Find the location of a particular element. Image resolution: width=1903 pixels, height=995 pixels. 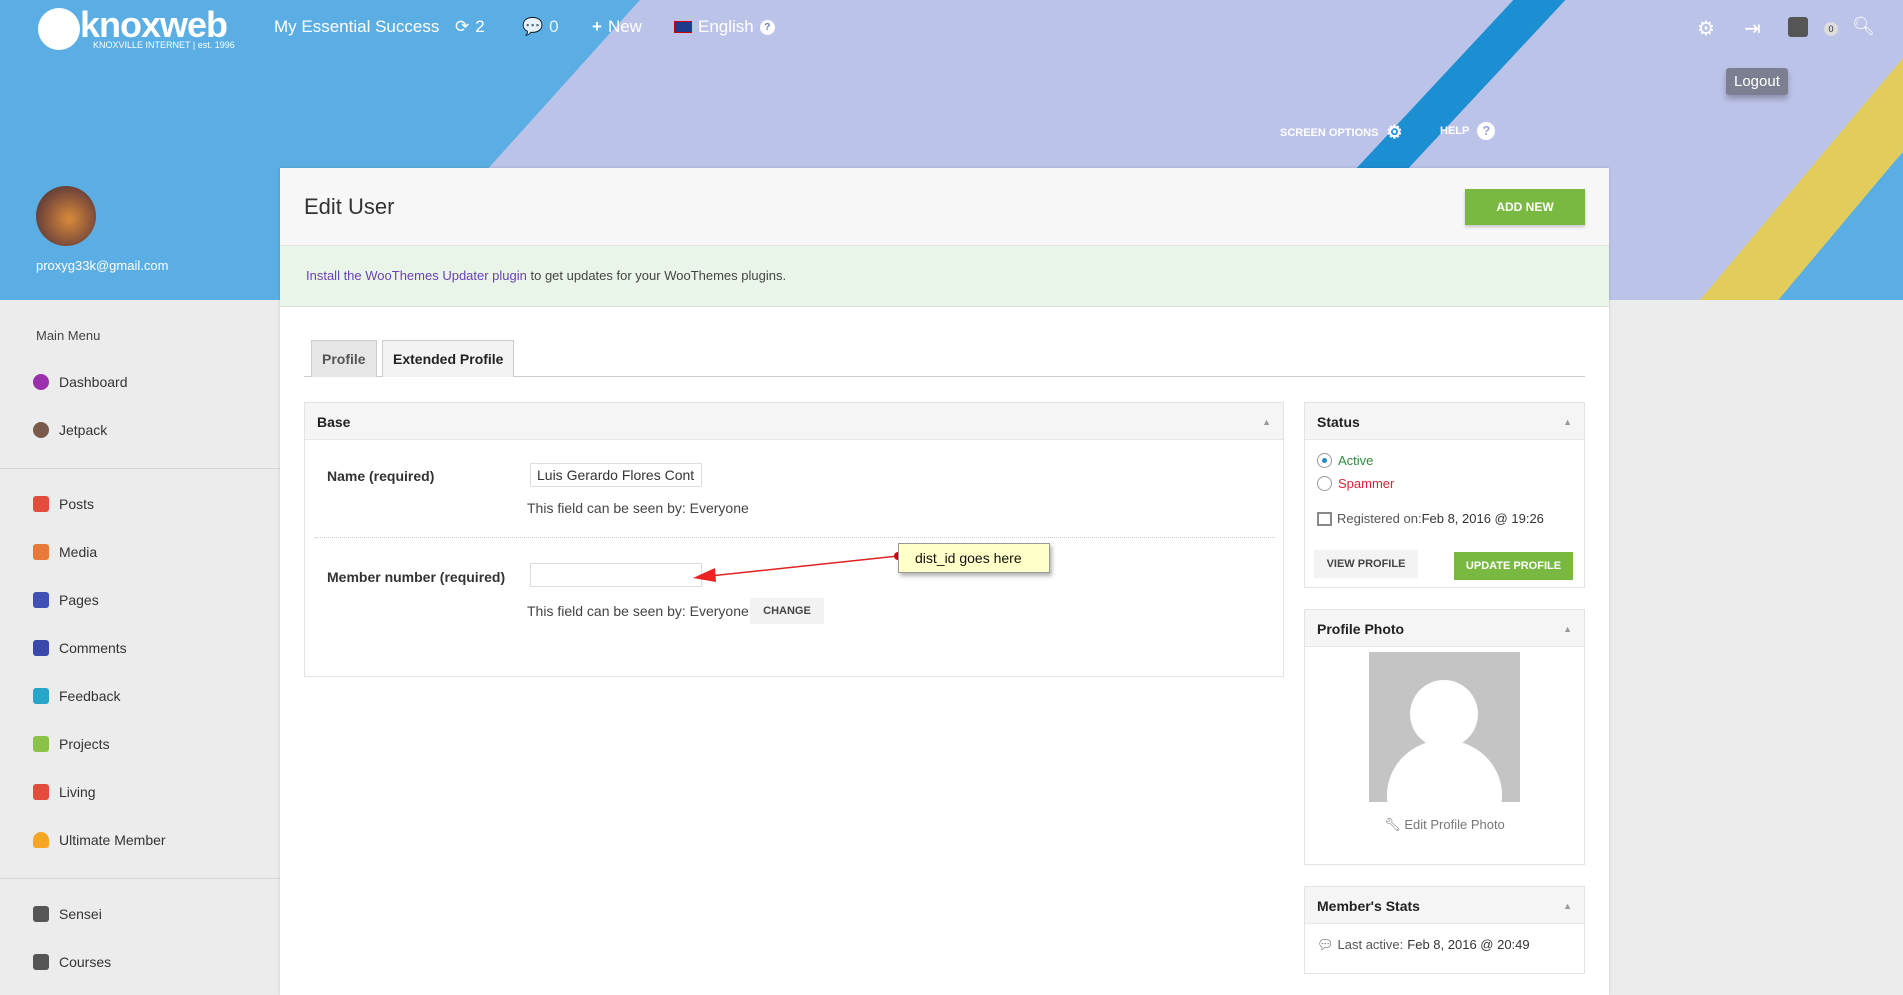

sidebar-item-courses: Courses is located at coordinates (72, 962).